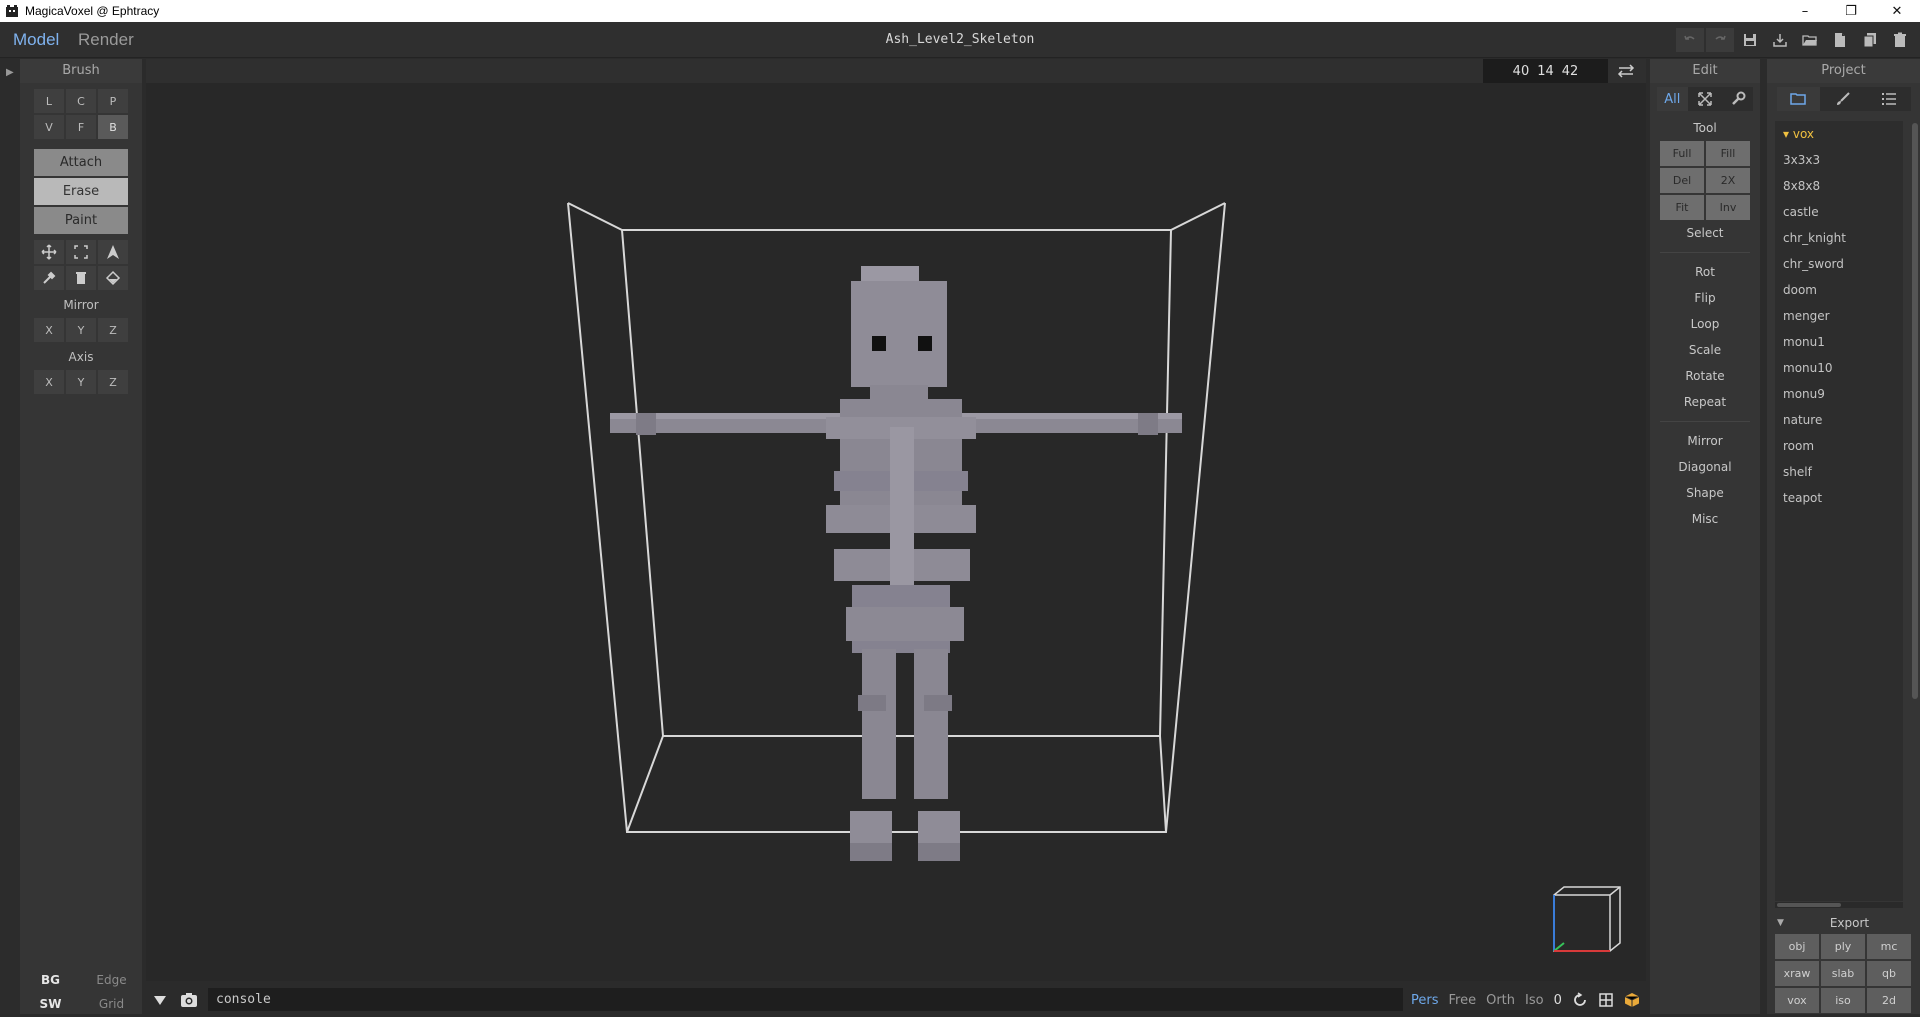 The image size is (1920, 1017). What do you see at coordinates (1843, 1000) in the screenshot?
I see `export-iso-button: iso` at bounding box center [1843, 1000].